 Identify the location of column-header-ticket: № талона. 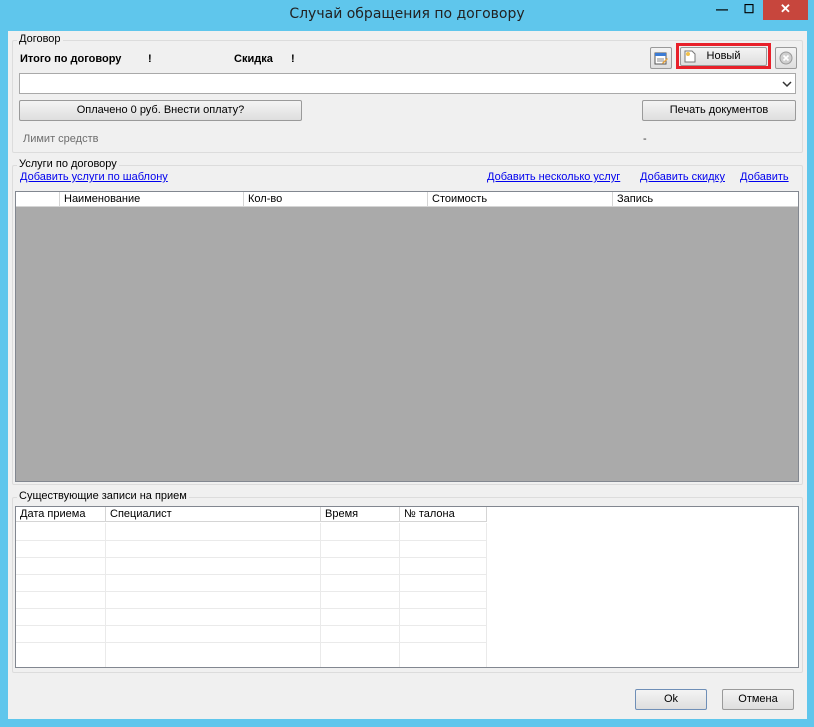
(443, 514).